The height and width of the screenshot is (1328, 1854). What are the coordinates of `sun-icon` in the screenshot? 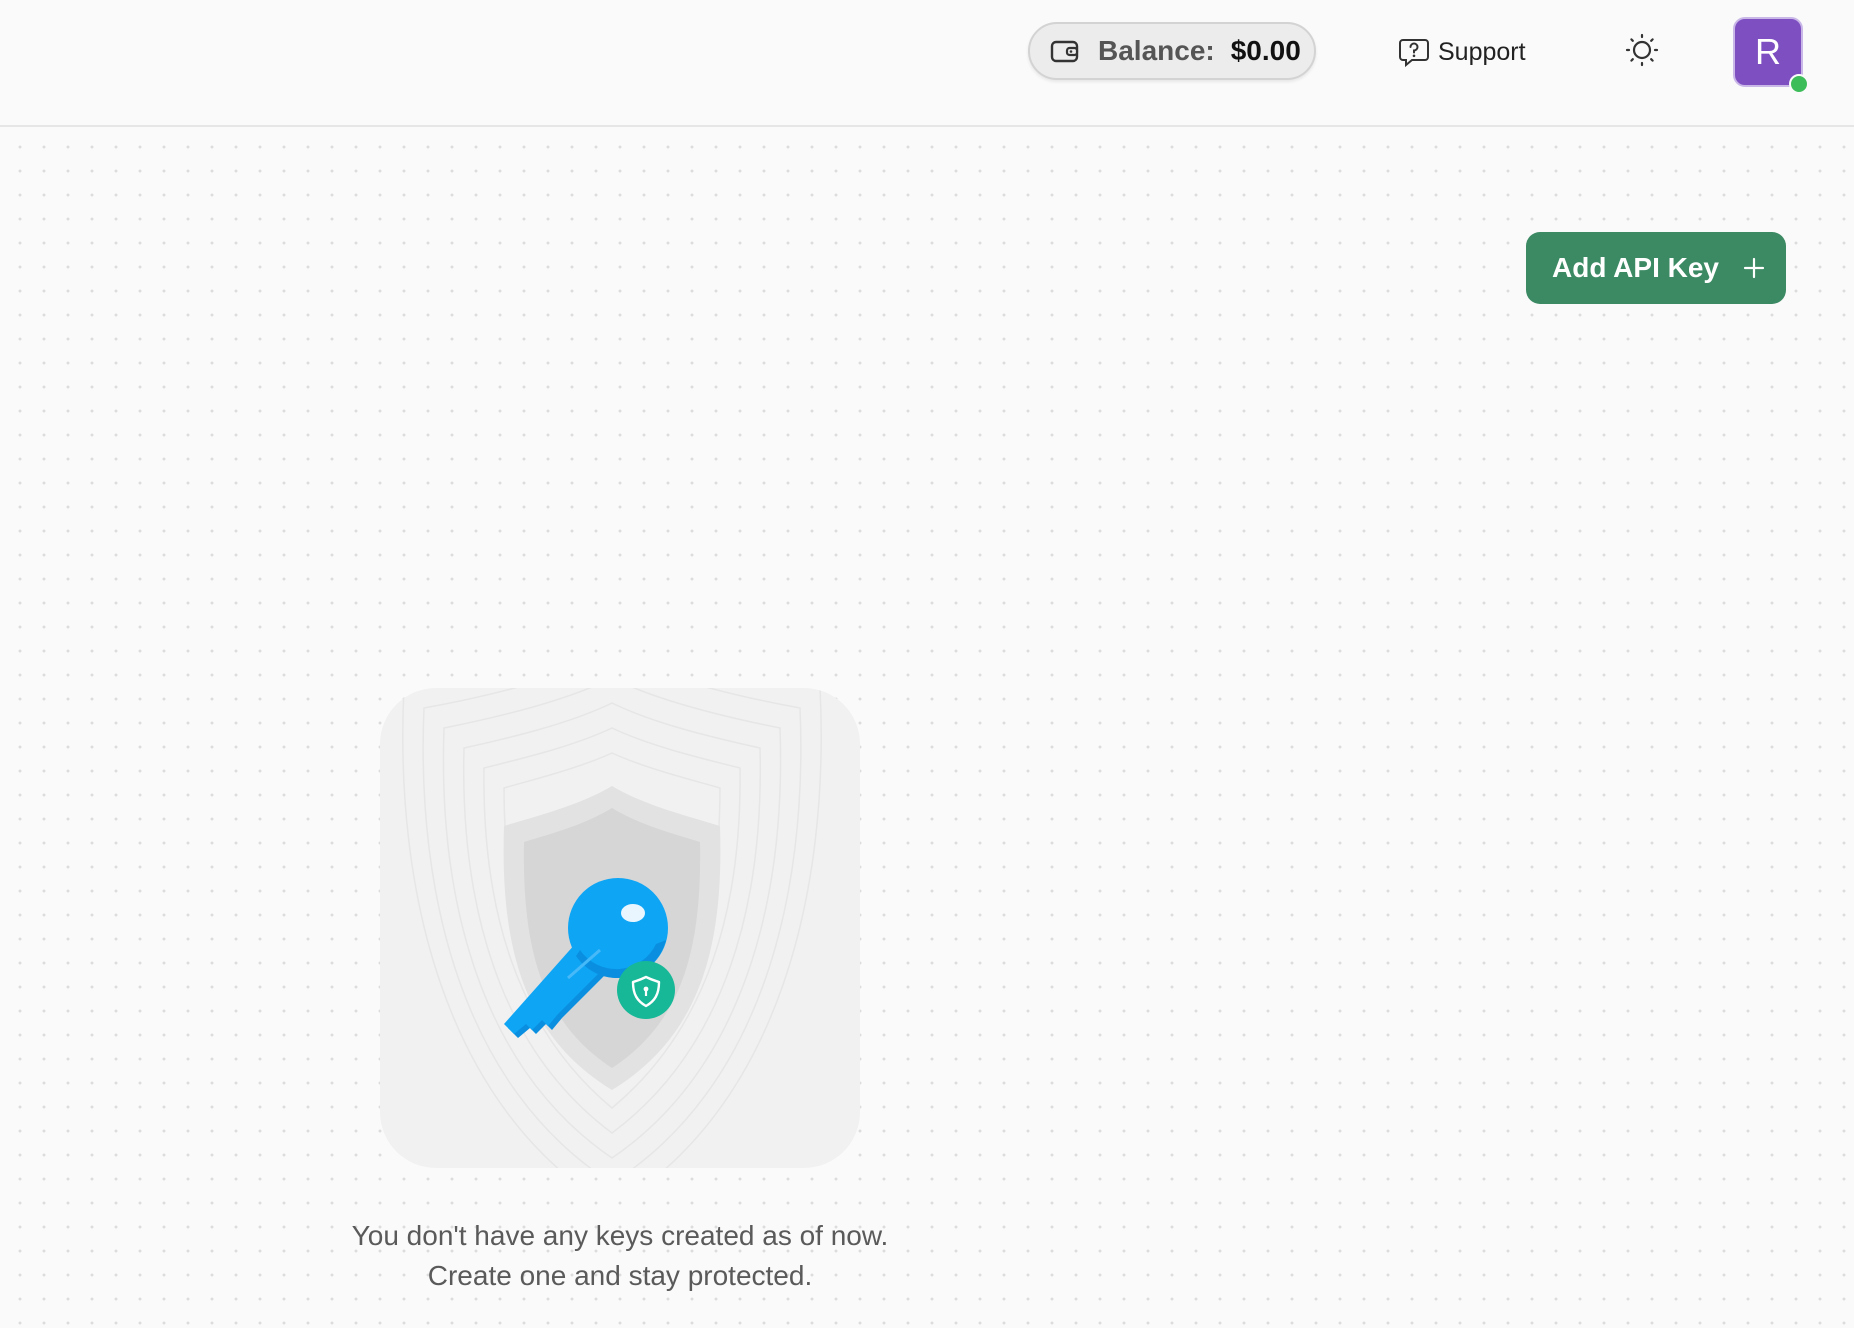 It's located at (1642, 52).